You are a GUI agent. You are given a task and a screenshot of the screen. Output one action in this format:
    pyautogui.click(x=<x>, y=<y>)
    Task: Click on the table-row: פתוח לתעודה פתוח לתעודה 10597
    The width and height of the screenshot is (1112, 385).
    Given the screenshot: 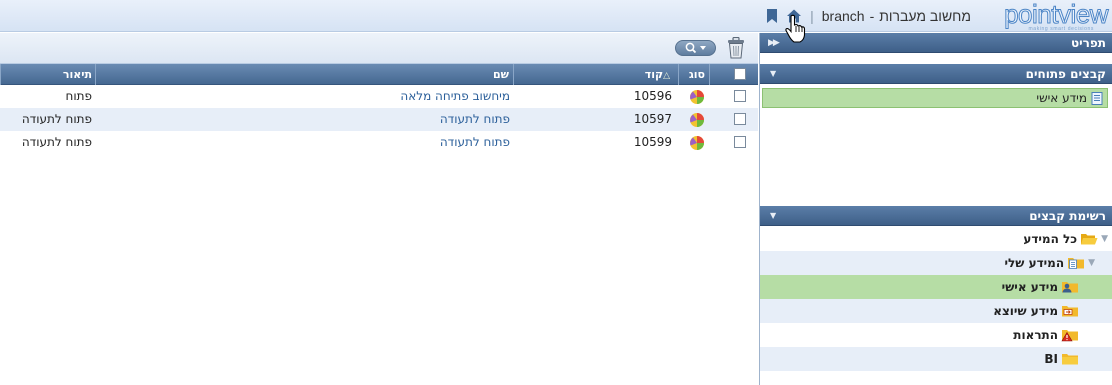 What is the action you would take?
    pyautogui.click(x=379, y=119)
    